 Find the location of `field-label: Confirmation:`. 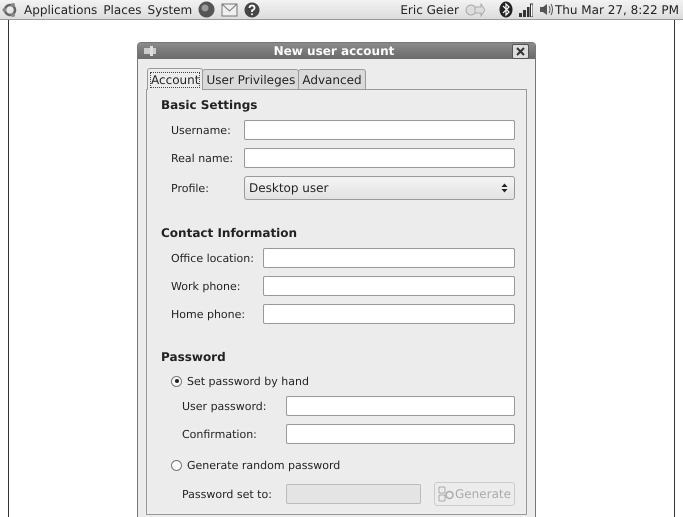

field-label: Confirmation: is located at coordinates (219, 434).